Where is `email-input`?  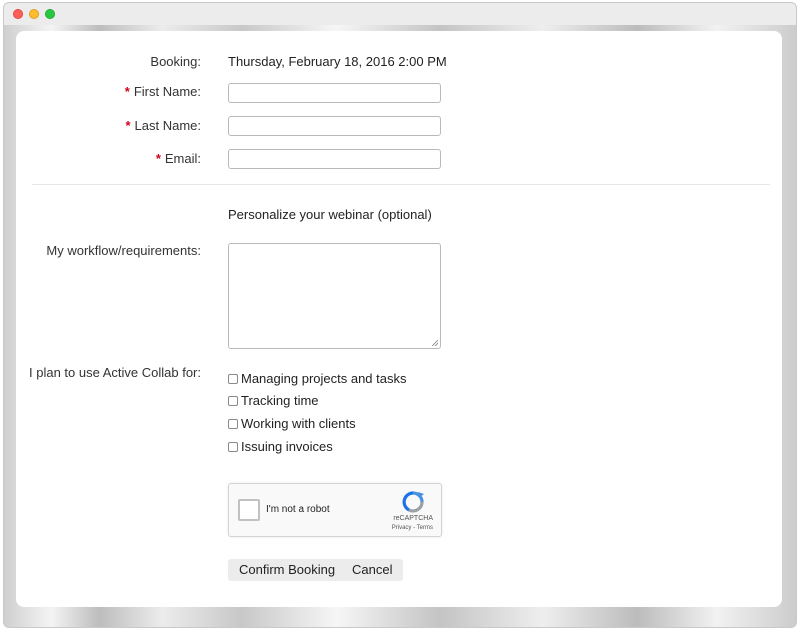
email-input is located at coordinates (334, 159).